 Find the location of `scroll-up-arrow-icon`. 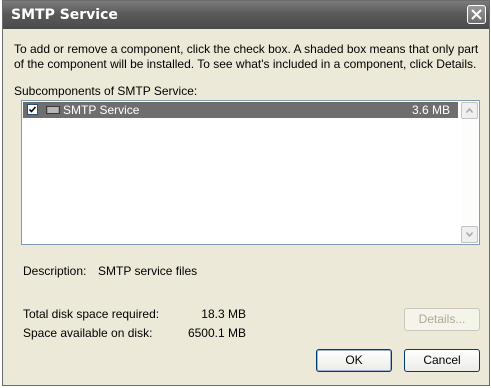

scroll-up-arrow-icon is located at coordinates (469, 110).